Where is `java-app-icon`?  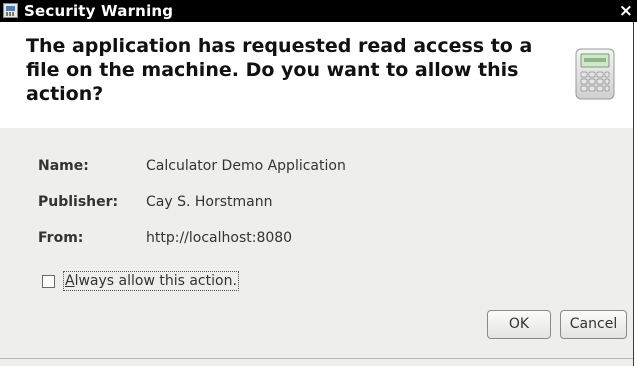
java-app-icon is located at coordinates (10, 10).